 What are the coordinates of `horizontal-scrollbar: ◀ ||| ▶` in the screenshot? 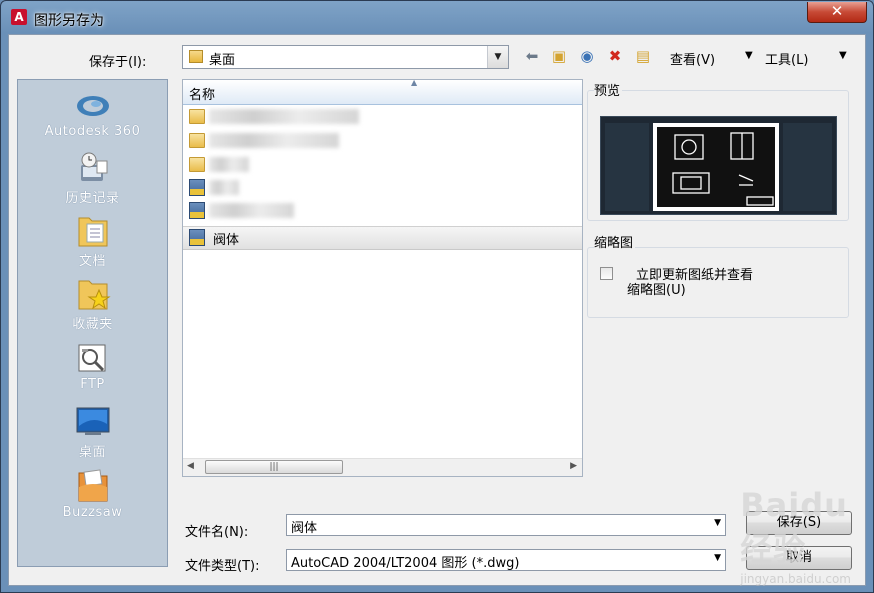 It's located at (382, 467).